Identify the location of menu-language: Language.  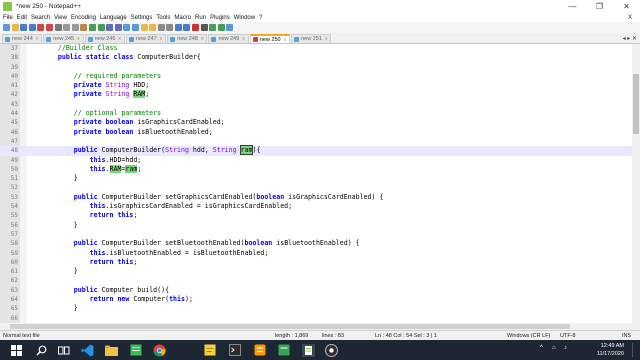
(113, 18).